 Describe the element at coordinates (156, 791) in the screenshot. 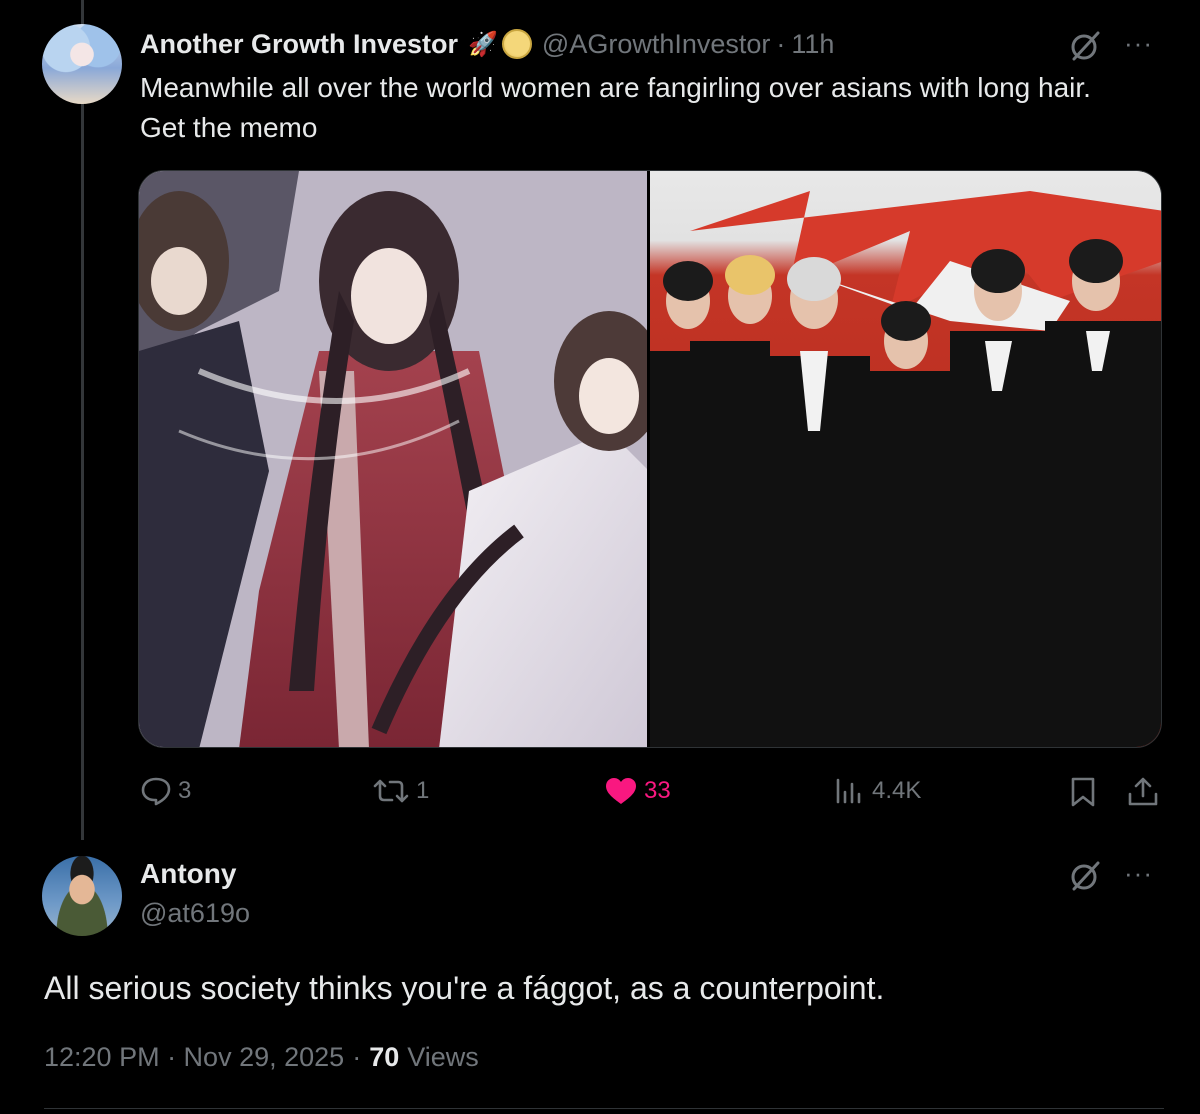

I see `reply-icon` at that location.